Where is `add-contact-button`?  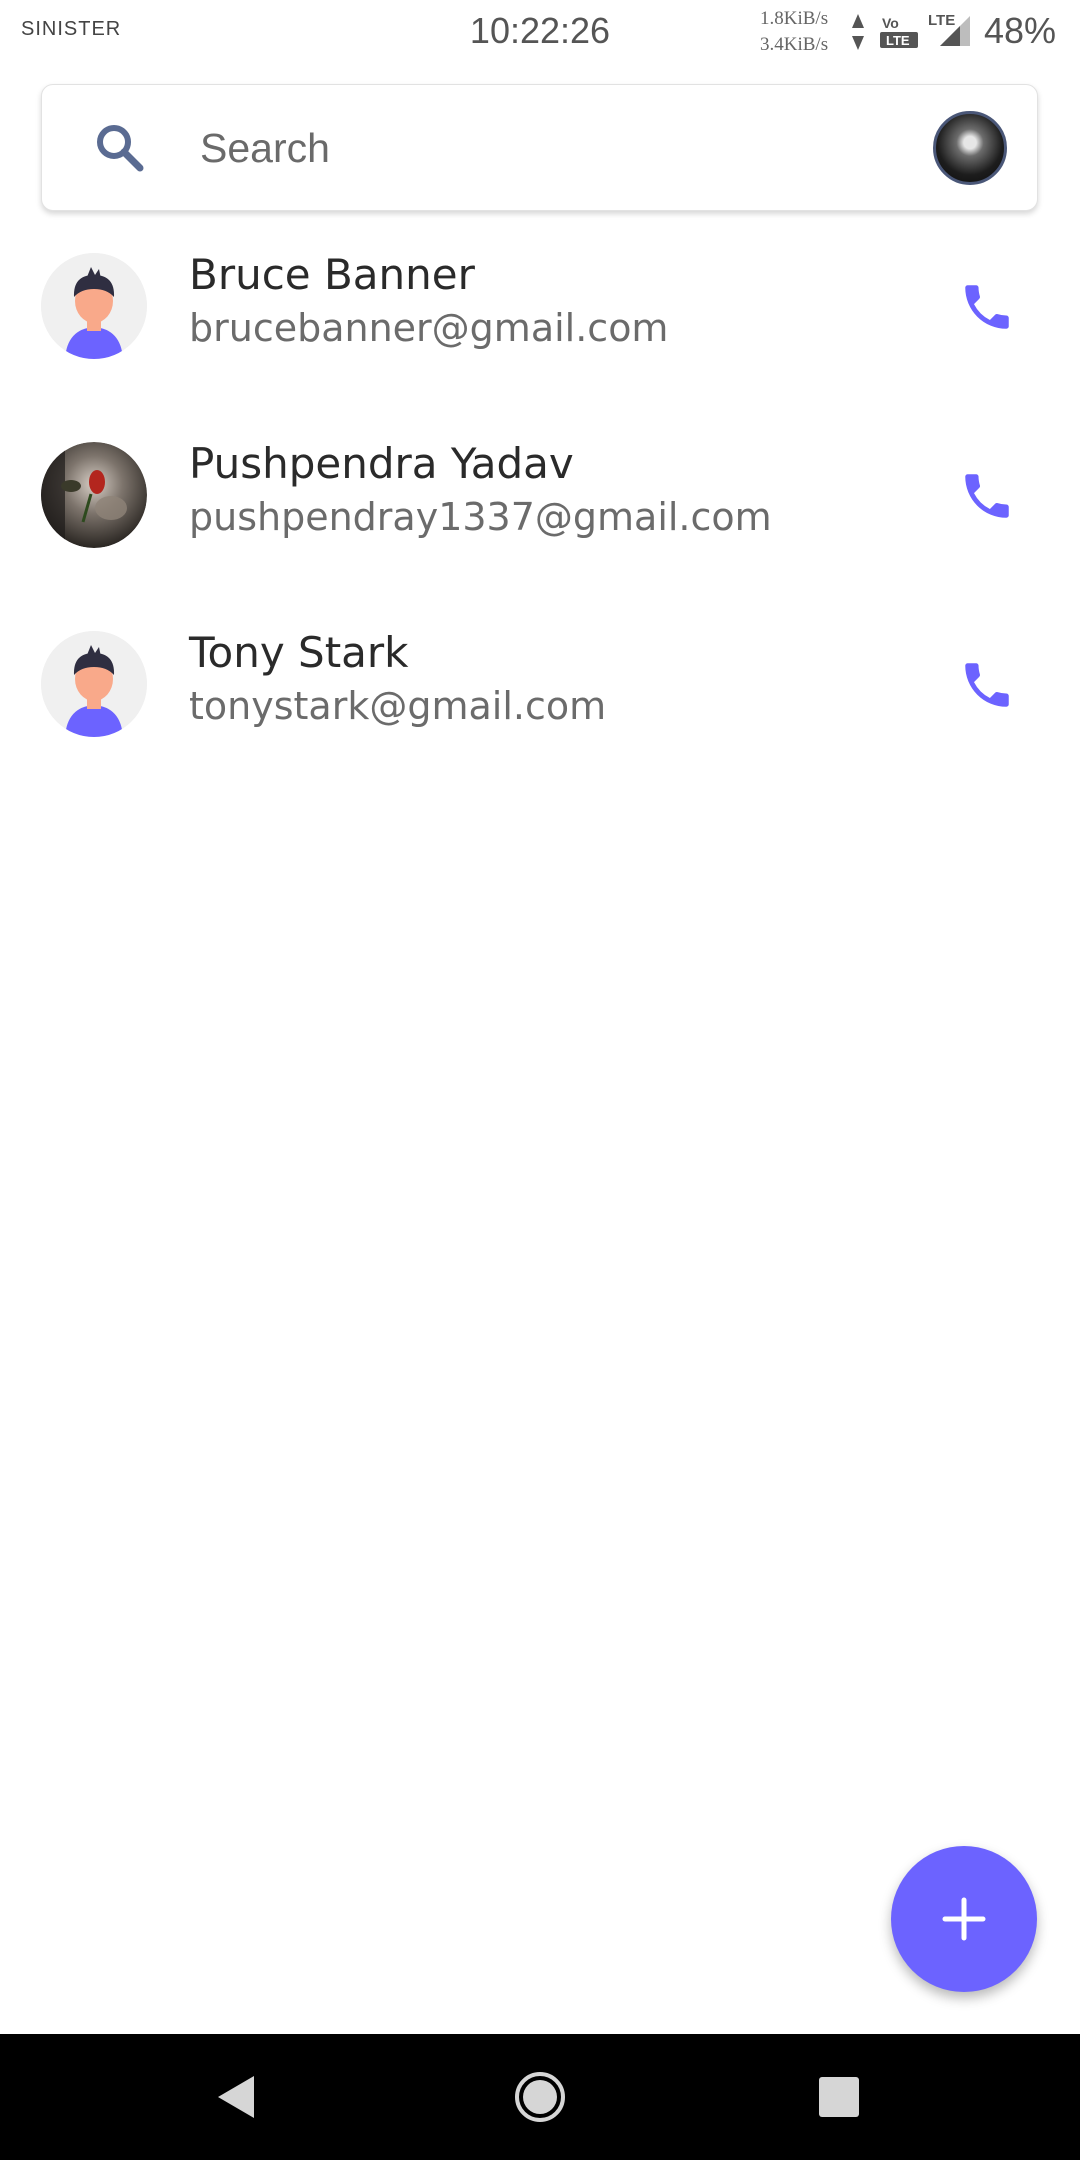
add-contact-button is located at coordinates (964, 1919).